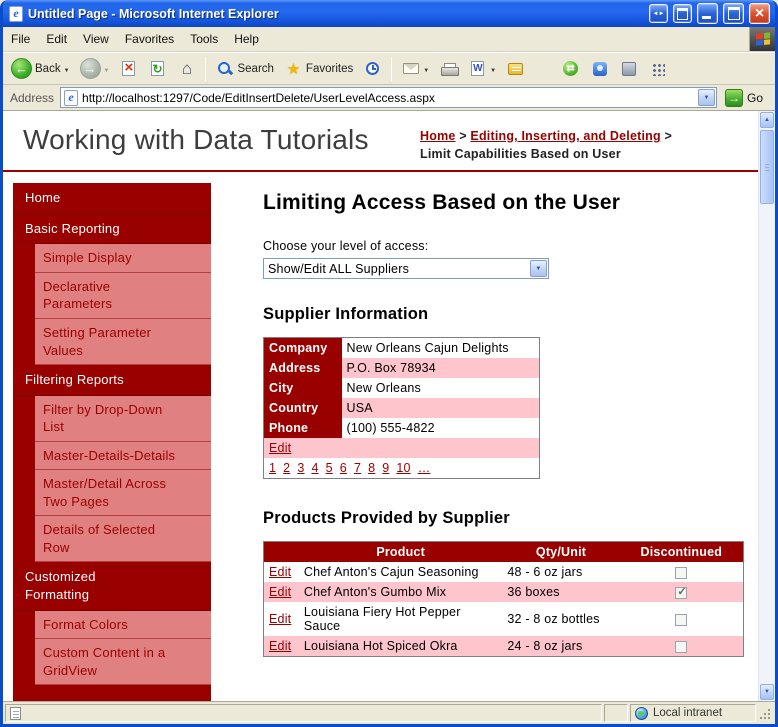 The image size is (778, 727). Describe the element at coordinates (112, 198) in the screenshot. I see `sidebar-item-home: Home` at that location.